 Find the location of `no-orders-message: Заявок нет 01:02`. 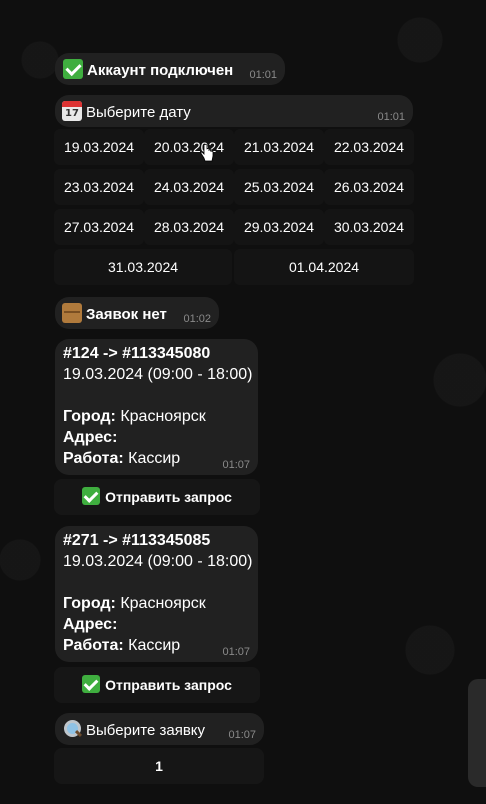

no-orders-message: Заявок нет 01:02 is located at coordinates (137, 313).